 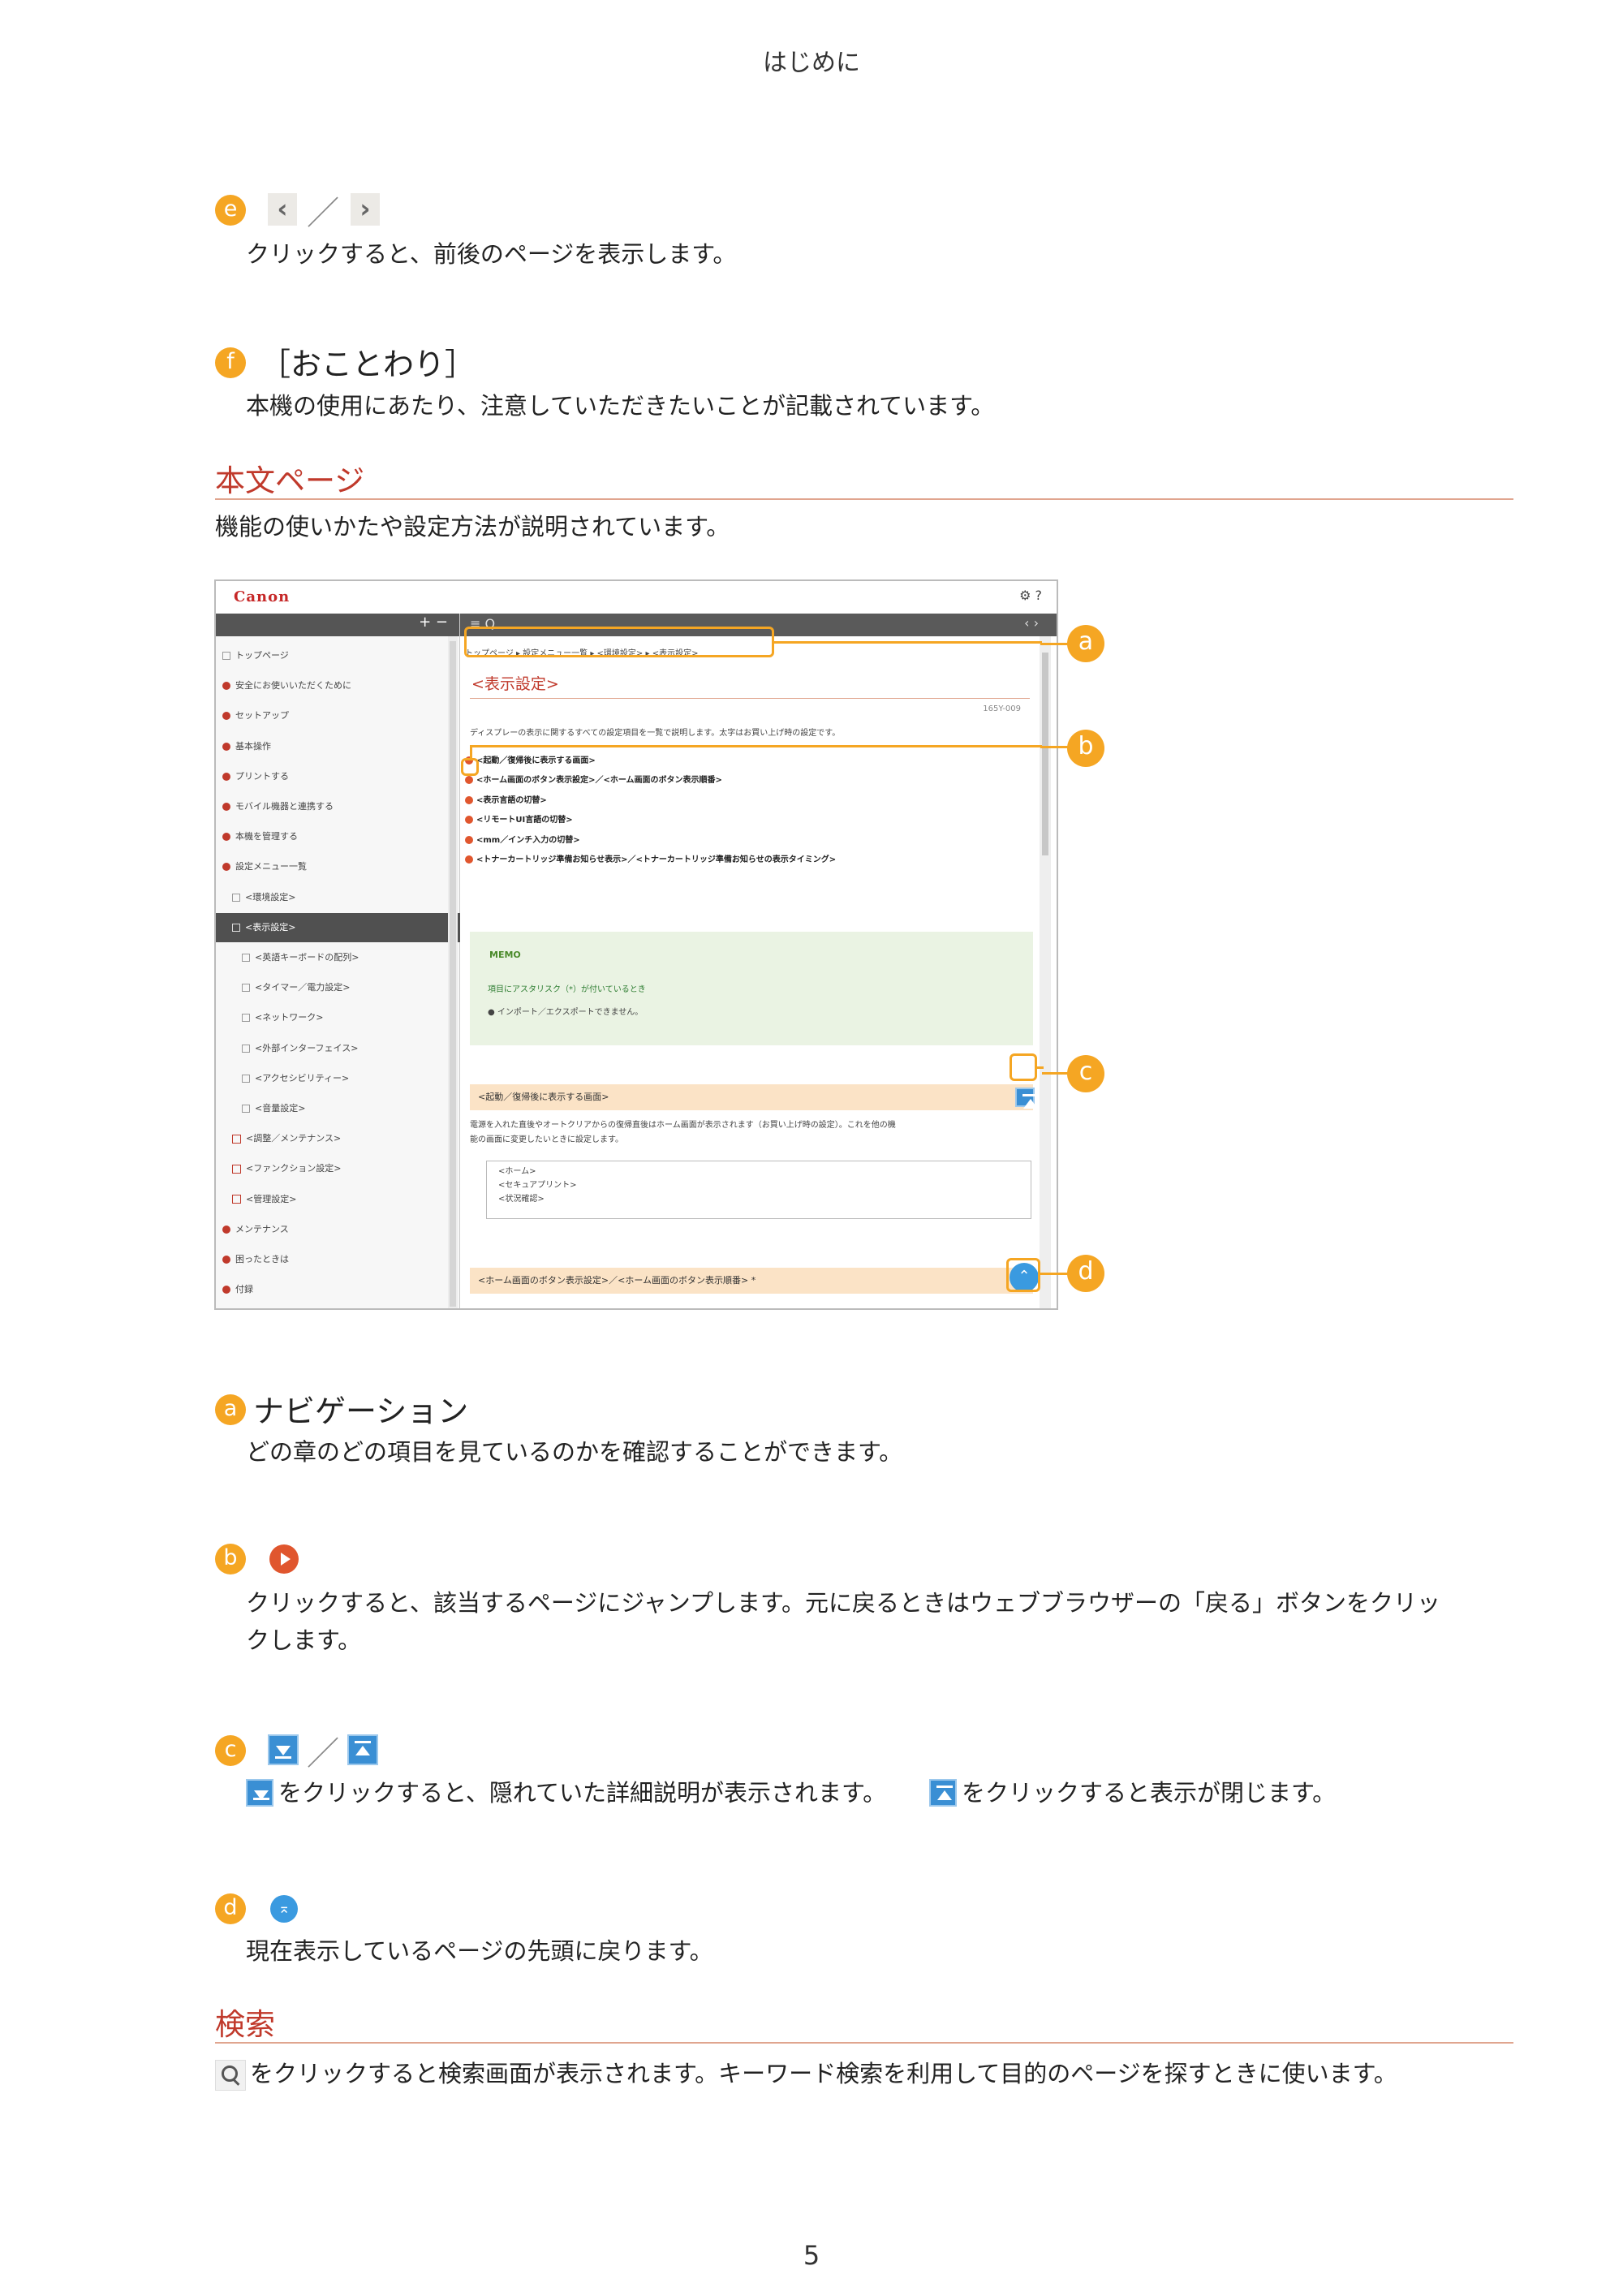 What do you see at coordinates (340, 898) in the screenshot?
I see `screenshot-sidebar-item: <環境設定>` at bounding box center [340, 898].